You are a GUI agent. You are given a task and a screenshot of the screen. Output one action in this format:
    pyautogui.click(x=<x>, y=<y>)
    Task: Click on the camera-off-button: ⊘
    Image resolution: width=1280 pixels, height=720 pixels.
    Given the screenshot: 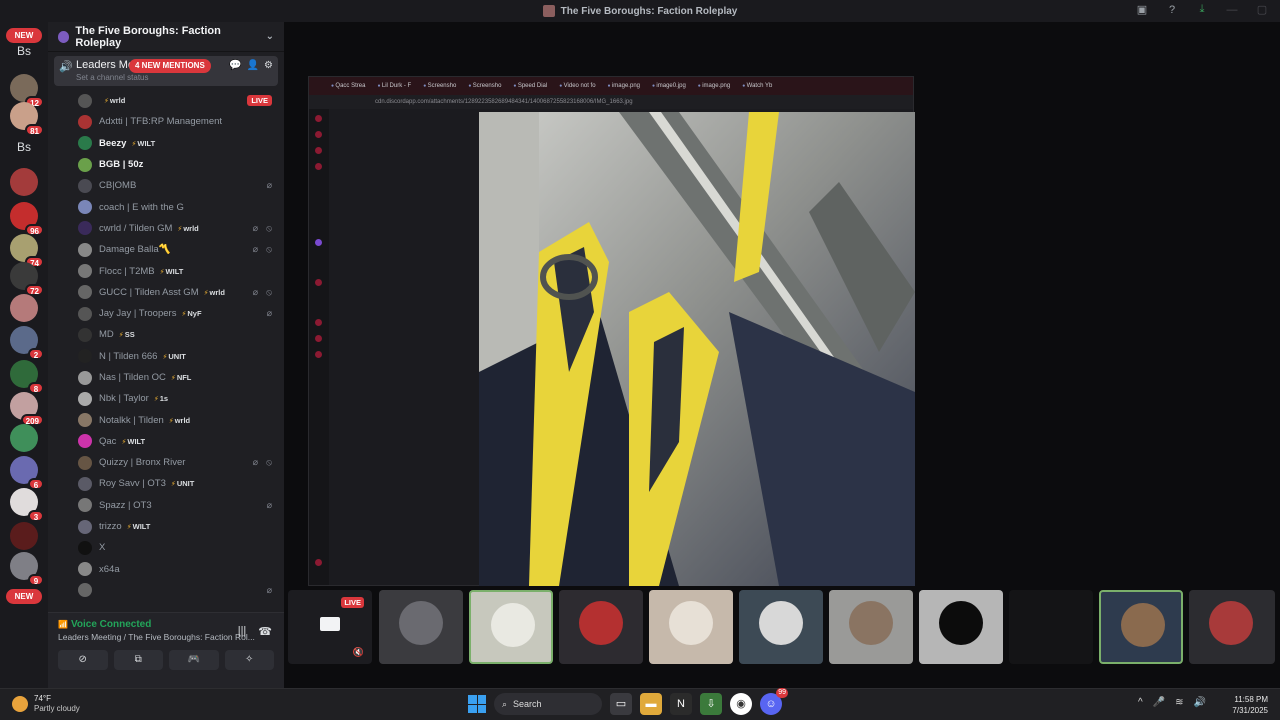 What is the action you would take?
    pyautogui.click(x=83, y=660)
    